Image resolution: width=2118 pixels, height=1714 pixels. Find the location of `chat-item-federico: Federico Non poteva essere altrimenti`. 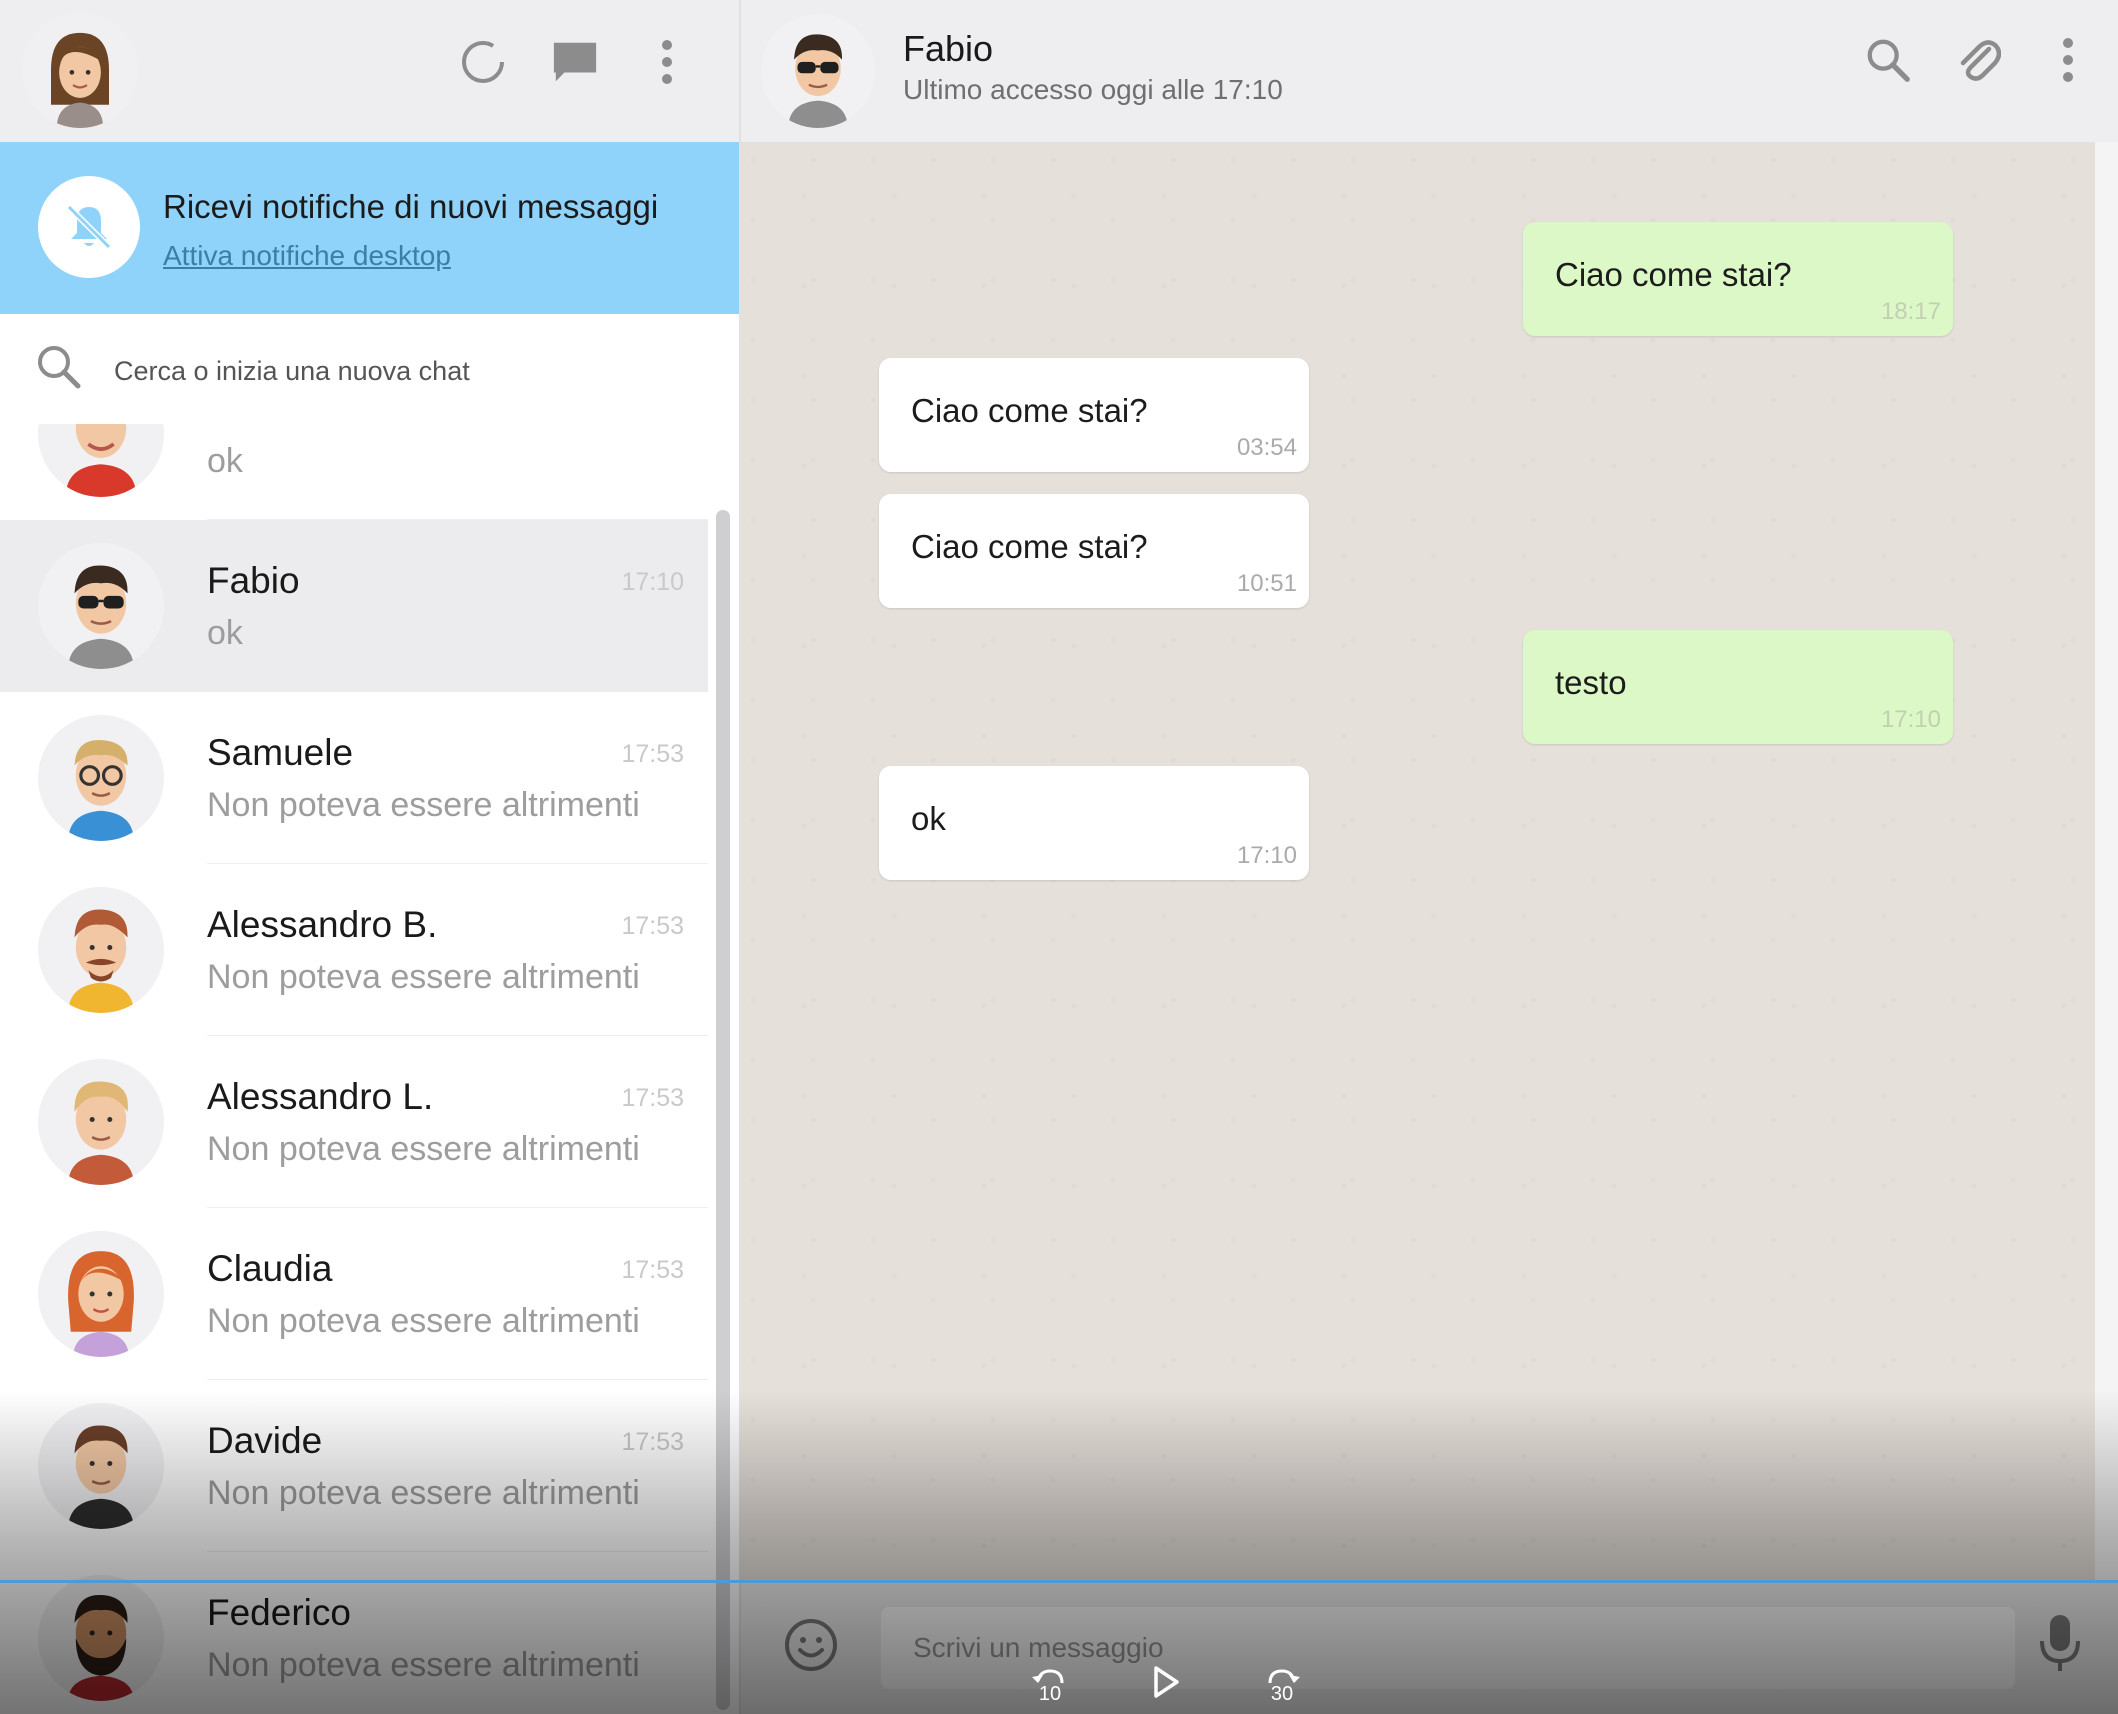

chat-item-federico: Federico Non poteva essere altrimenti is located at coordinates (354, 1633).